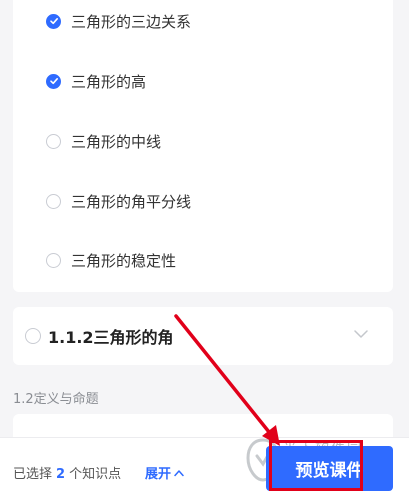 The image size is (409, 500). I want to click on knowledge-point-label: 三角形的稳定性, so click(124, 260).